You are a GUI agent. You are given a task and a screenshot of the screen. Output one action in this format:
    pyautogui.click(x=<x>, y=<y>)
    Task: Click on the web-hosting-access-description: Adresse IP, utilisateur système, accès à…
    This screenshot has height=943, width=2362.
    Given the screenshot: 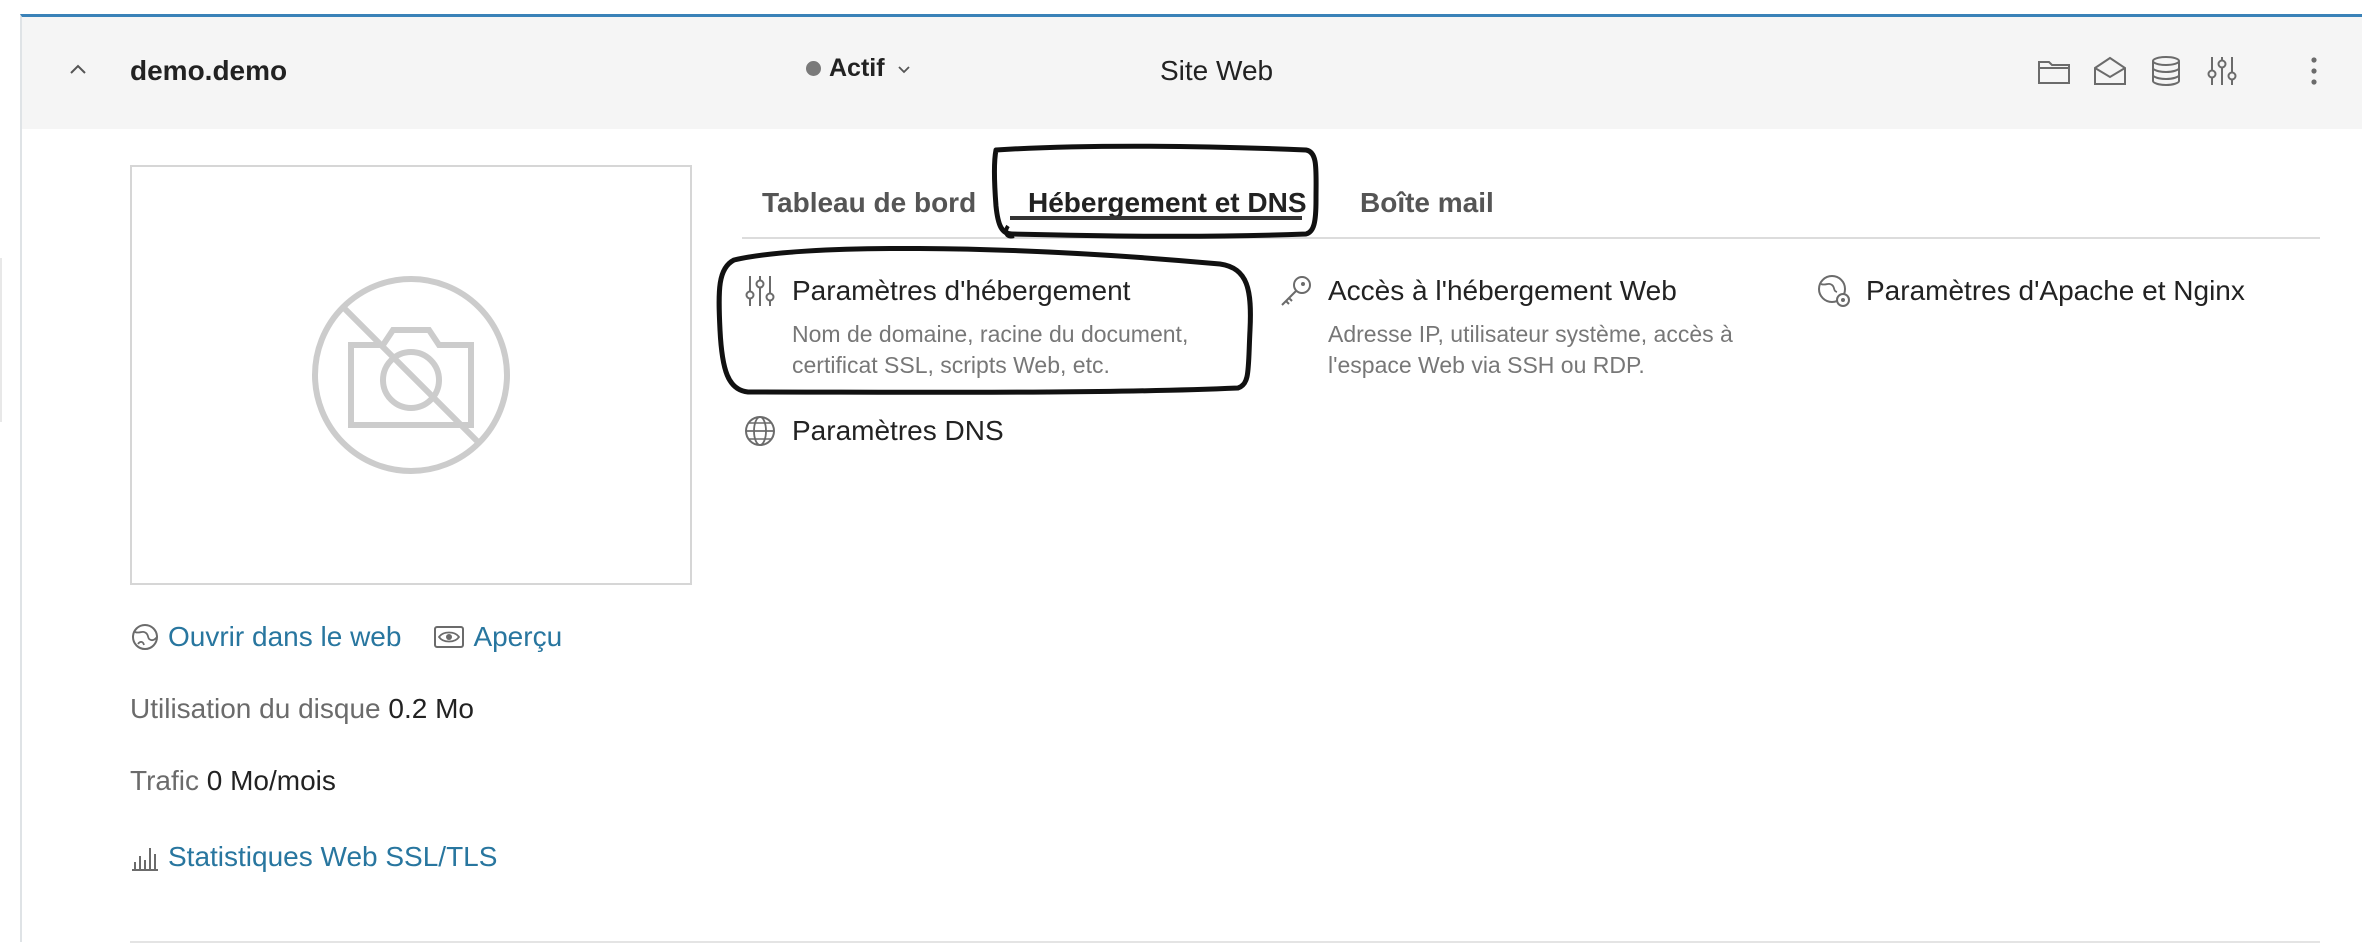 What is the action you would take?
    pyautogui.click(x=1530, y=350)
    